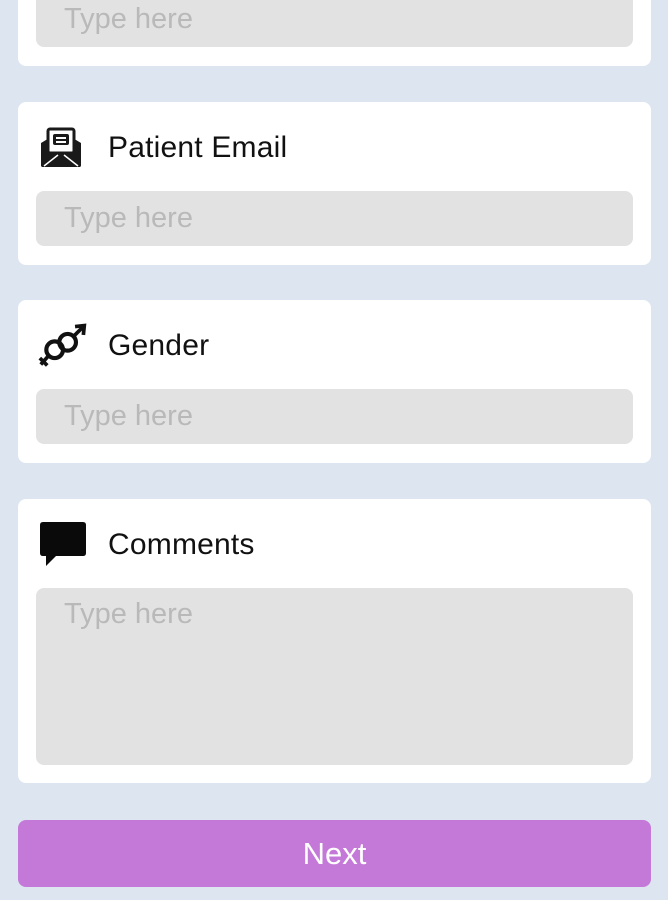 This screenshot has width=668, height=900. I want to click on patient-email-header: Patient Email, so click(162, 148).